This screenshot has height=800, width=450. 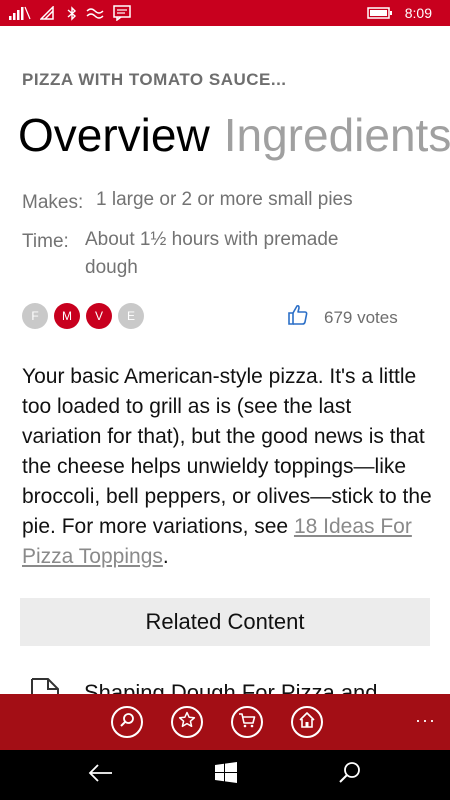 I want to click on clock: 8:09, so click(x=418, y=13).